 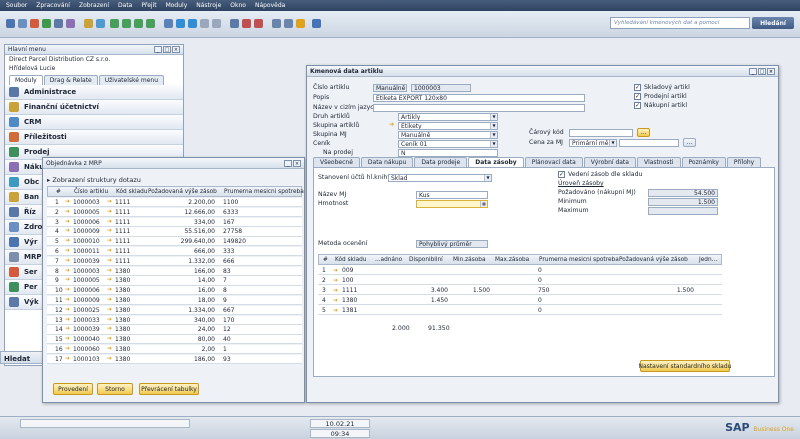 I want to click on main-menu-titlebar: Hlavní menu _ □ ×, so click(x=94, y=50).